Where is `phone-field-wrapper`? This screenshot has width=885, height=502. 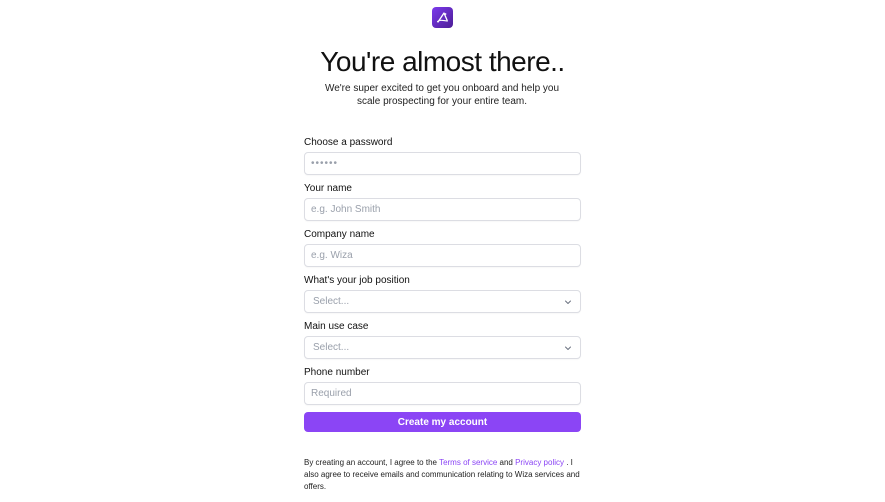 phone-field-wrapper is located at coordinates (442, 393).